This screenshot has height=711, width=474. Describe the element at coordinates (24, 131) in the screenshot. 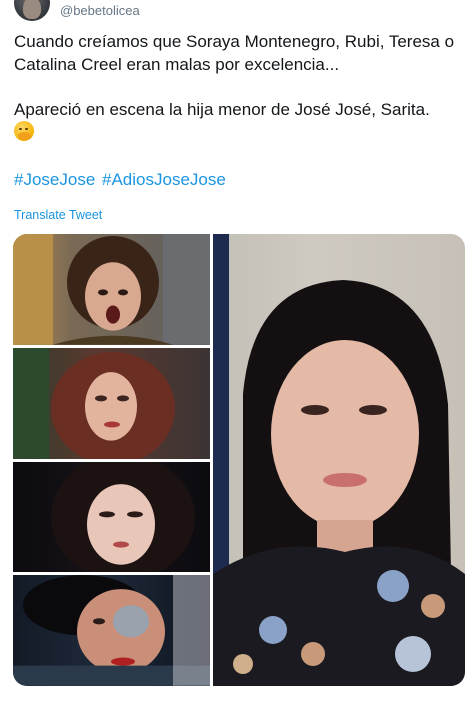

I see `hand-over-mouth-emoji-icon` at that location.